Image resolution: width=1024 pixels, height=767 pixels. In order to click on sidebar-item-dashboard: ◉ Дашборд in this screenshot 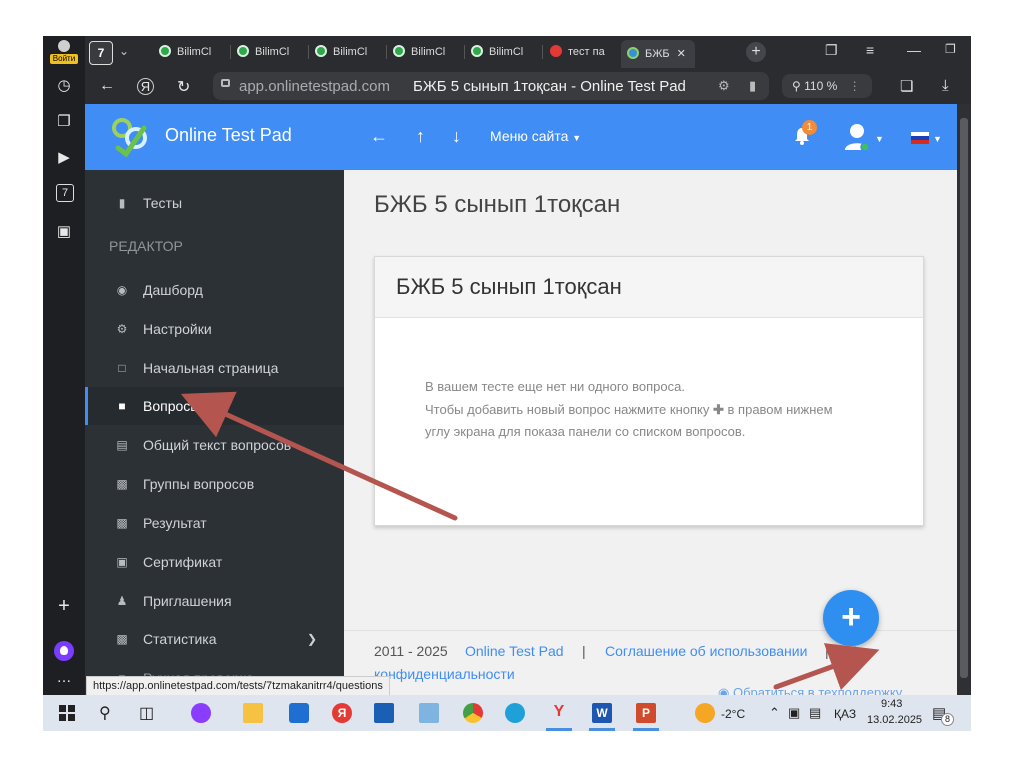, I will do `click(214, 290)`.